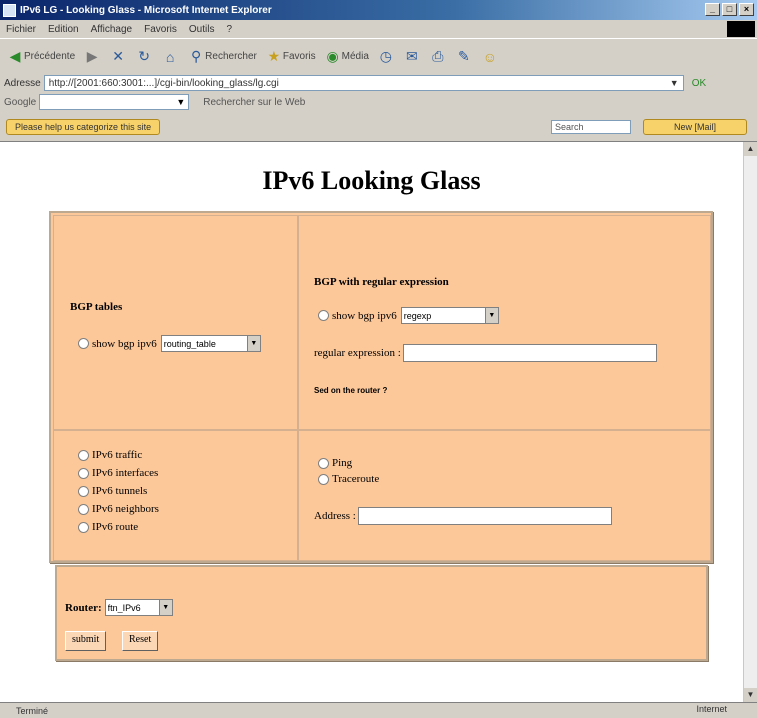 This screenshot has width=757, height=718. I want to click on history-button: ◷, so click(386, 57).